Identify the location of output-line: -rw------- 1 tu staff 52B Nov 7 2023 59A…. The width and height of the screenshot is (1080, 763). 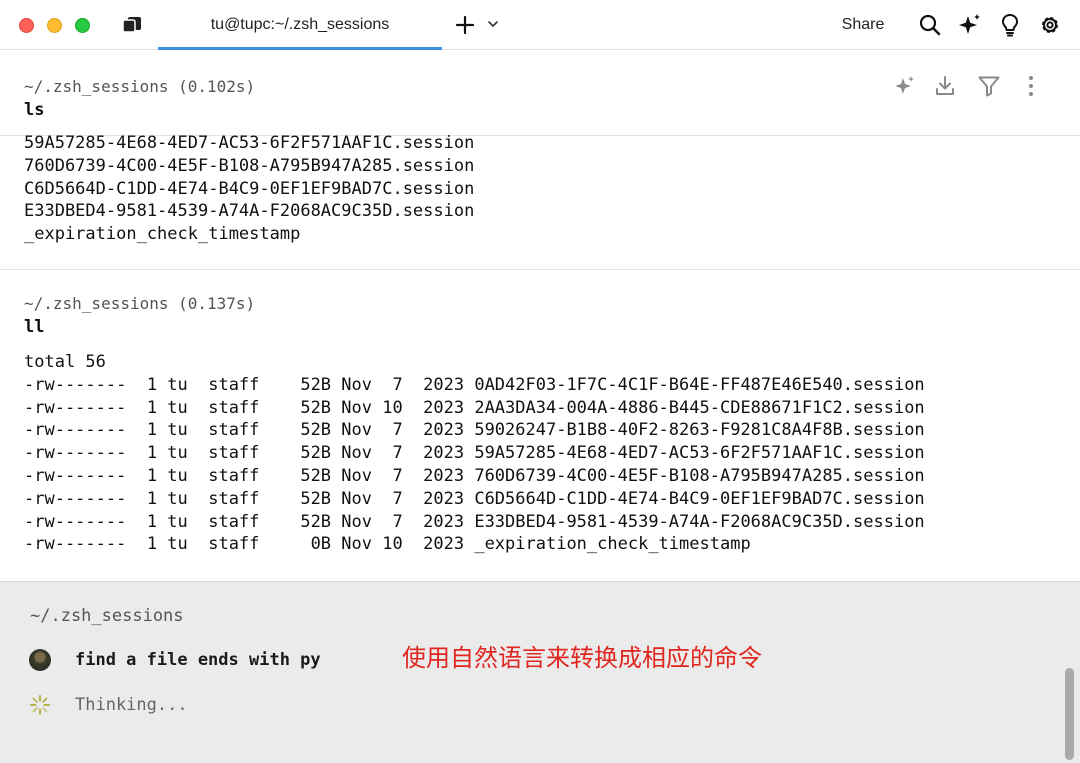
(474, 453).